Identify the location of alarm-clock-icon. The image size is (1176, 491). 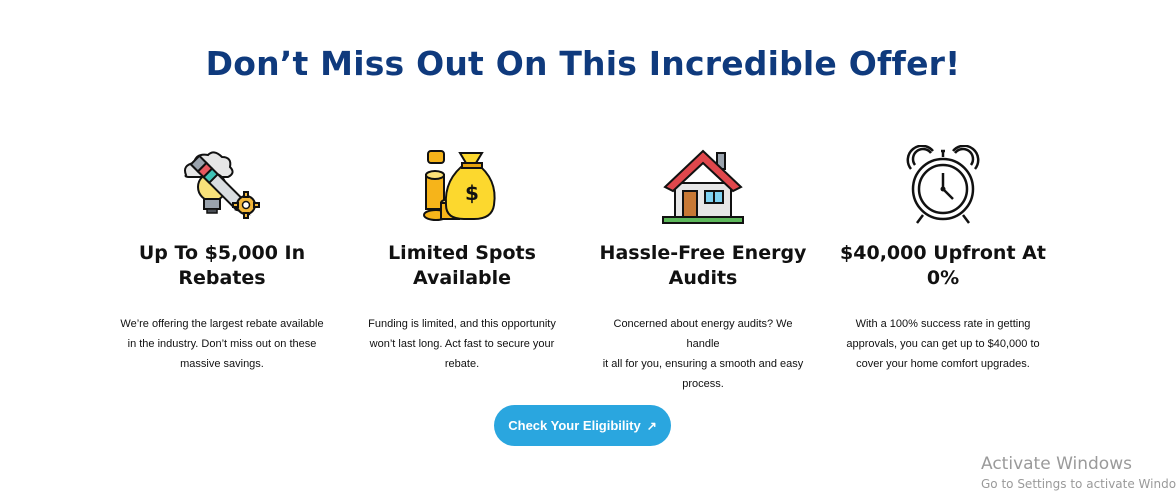
(943, 184).